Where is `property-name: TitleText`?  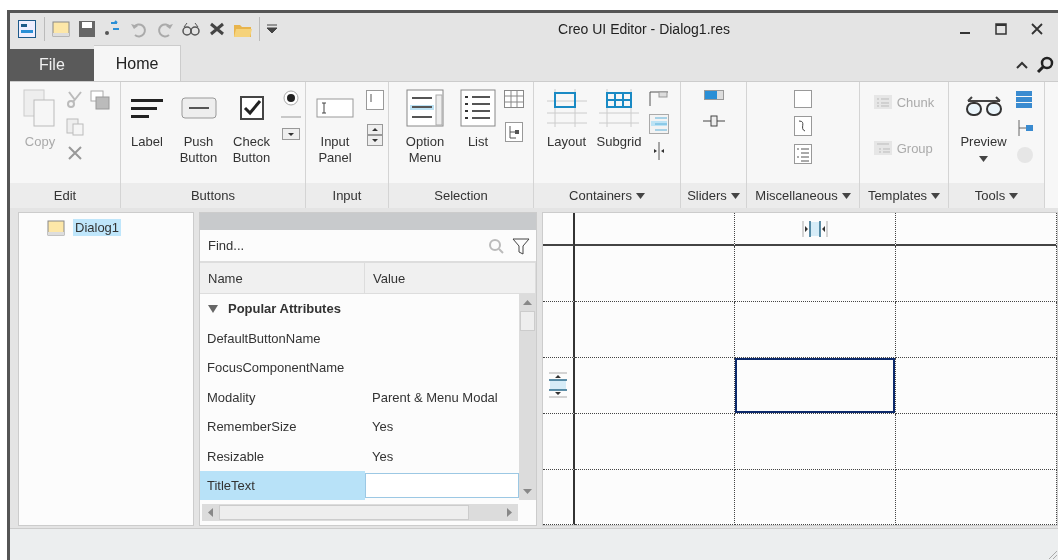
property-name: TitleText is located at coordinates (282, 486).